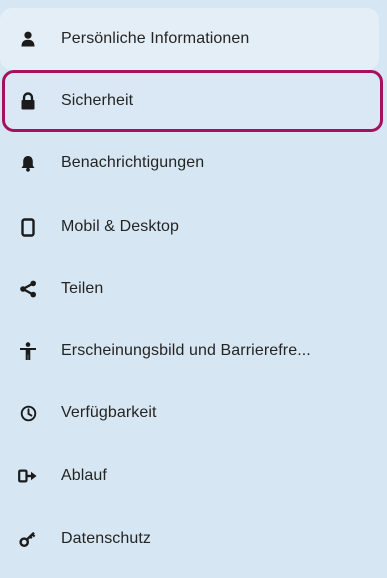 Image resolution: width=387 pixels, height=578 pixels. What do you see at coordinates (82, 288) in the screenshot?
I see `sidebar-item-label: Teilen` at bounding box center [82, 288].